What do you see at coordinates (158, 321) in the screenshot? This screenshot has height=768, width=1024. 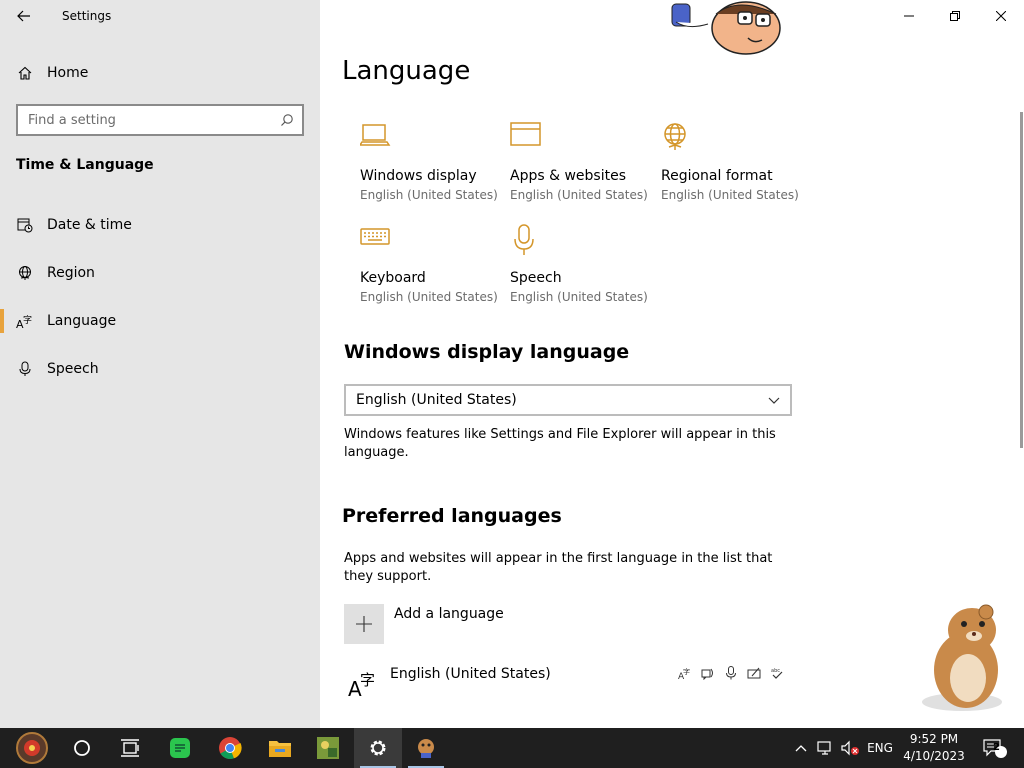 I see `sidebar-item-language: A字 Language` at bounding box center [158, 321].